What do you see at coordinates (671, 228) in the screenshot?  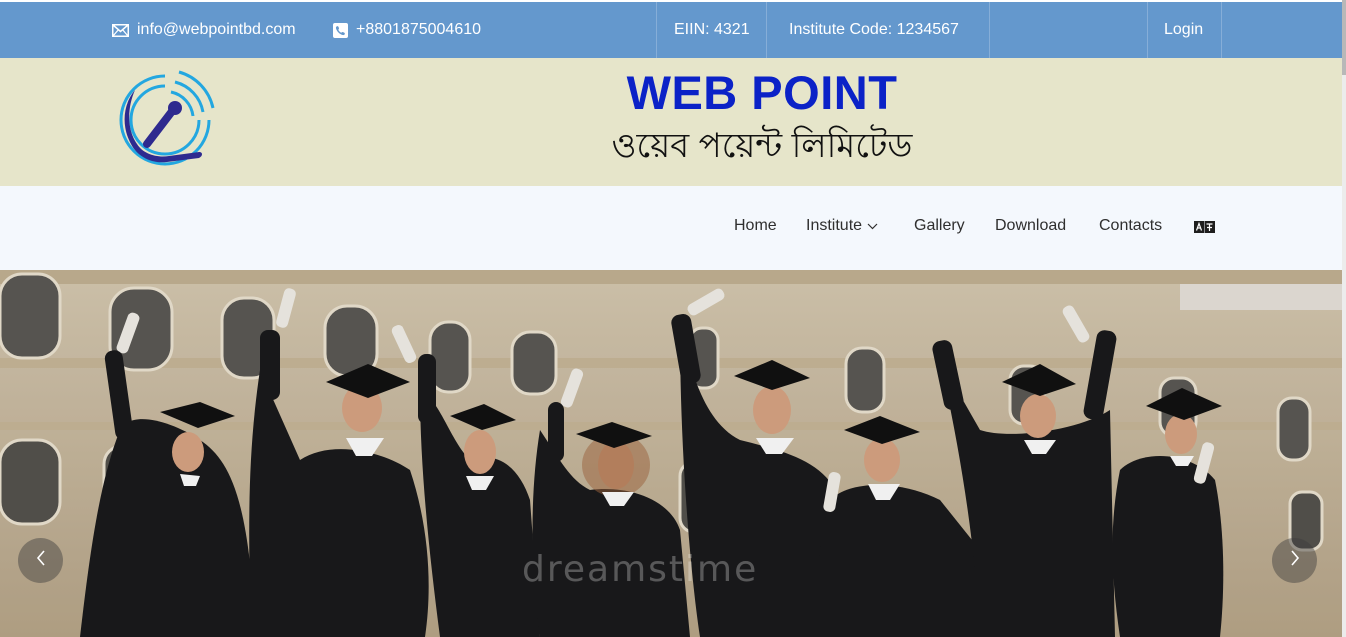 I see `main-nav: Home Institute Gallery Download Contacts` at bounding box center [671, 228].